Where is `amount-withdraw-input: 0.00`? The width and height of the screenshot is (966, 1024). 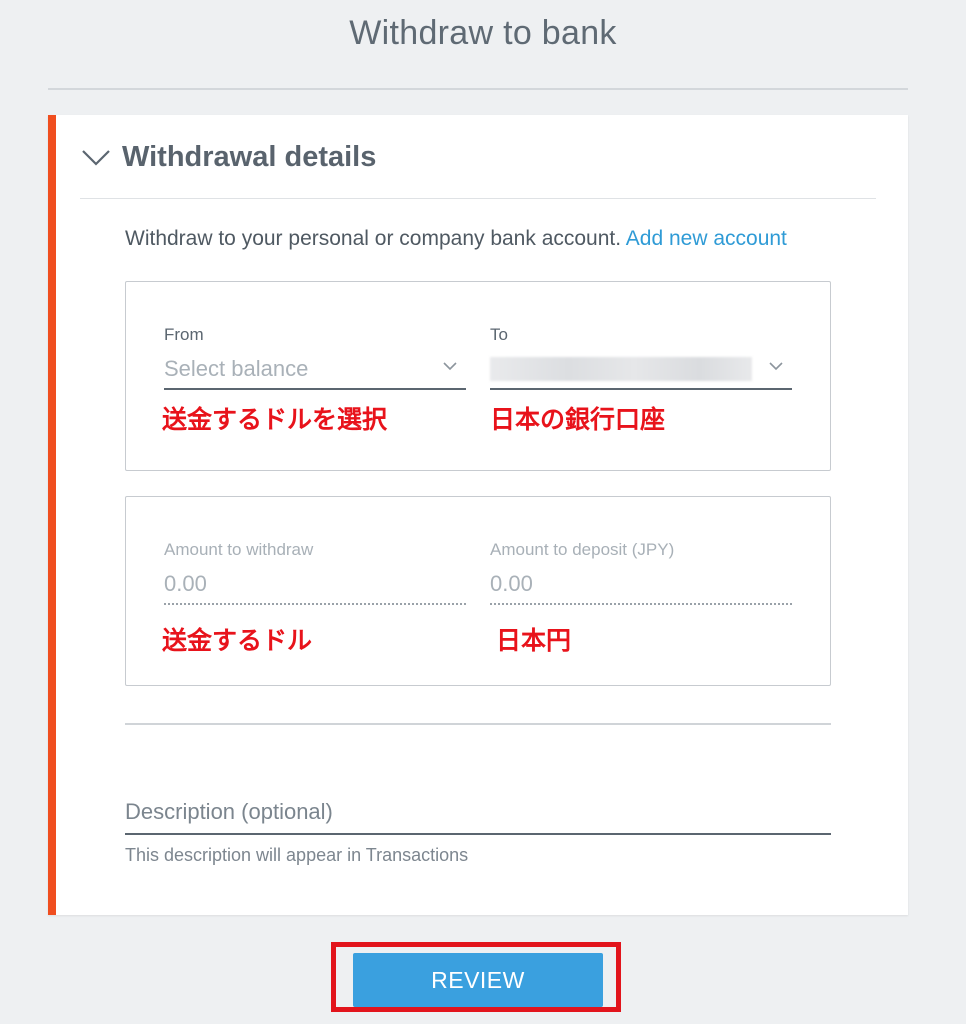
amount-withdraw-input: 0.00 is located at coordinates (315, 587).